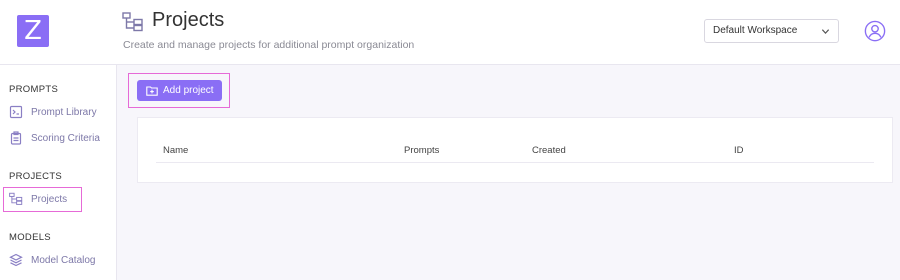 Image resolution: width=900 pixels, height=280 pixels. Describe the element at coordinates (63, 260) in the screenshot. I see `sidebar-item-label: Model Catalog` at that location.